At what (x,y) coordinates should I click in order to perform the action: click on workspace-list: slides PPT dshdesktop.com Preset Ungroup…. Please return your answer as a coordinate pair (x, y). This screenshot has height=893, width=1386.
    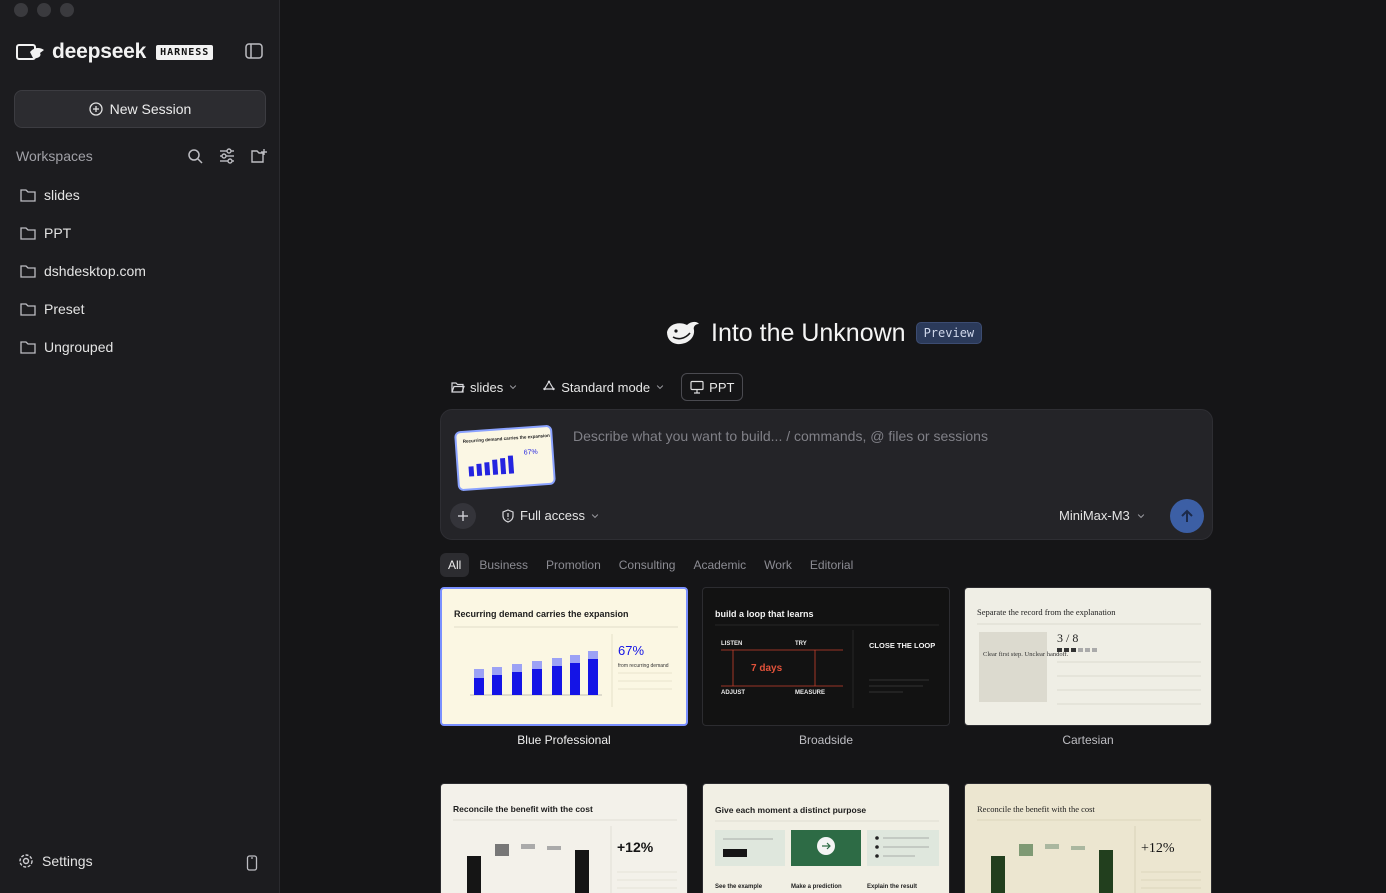
    Looking at the image, I should click on (140, 271).